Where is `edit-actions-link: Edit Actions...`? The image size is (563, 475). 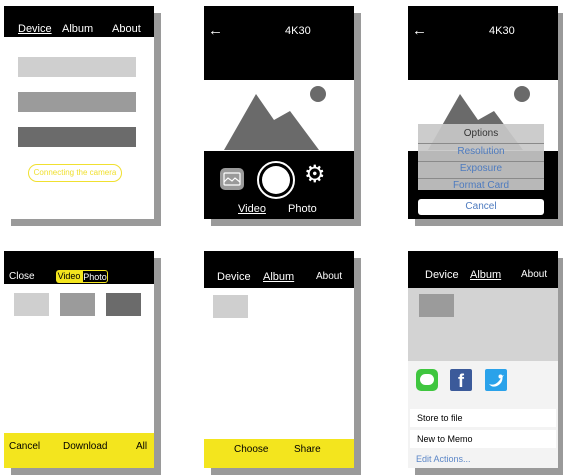
edit-actions-link: Edit Actions... is located at coordinates (443, 459).